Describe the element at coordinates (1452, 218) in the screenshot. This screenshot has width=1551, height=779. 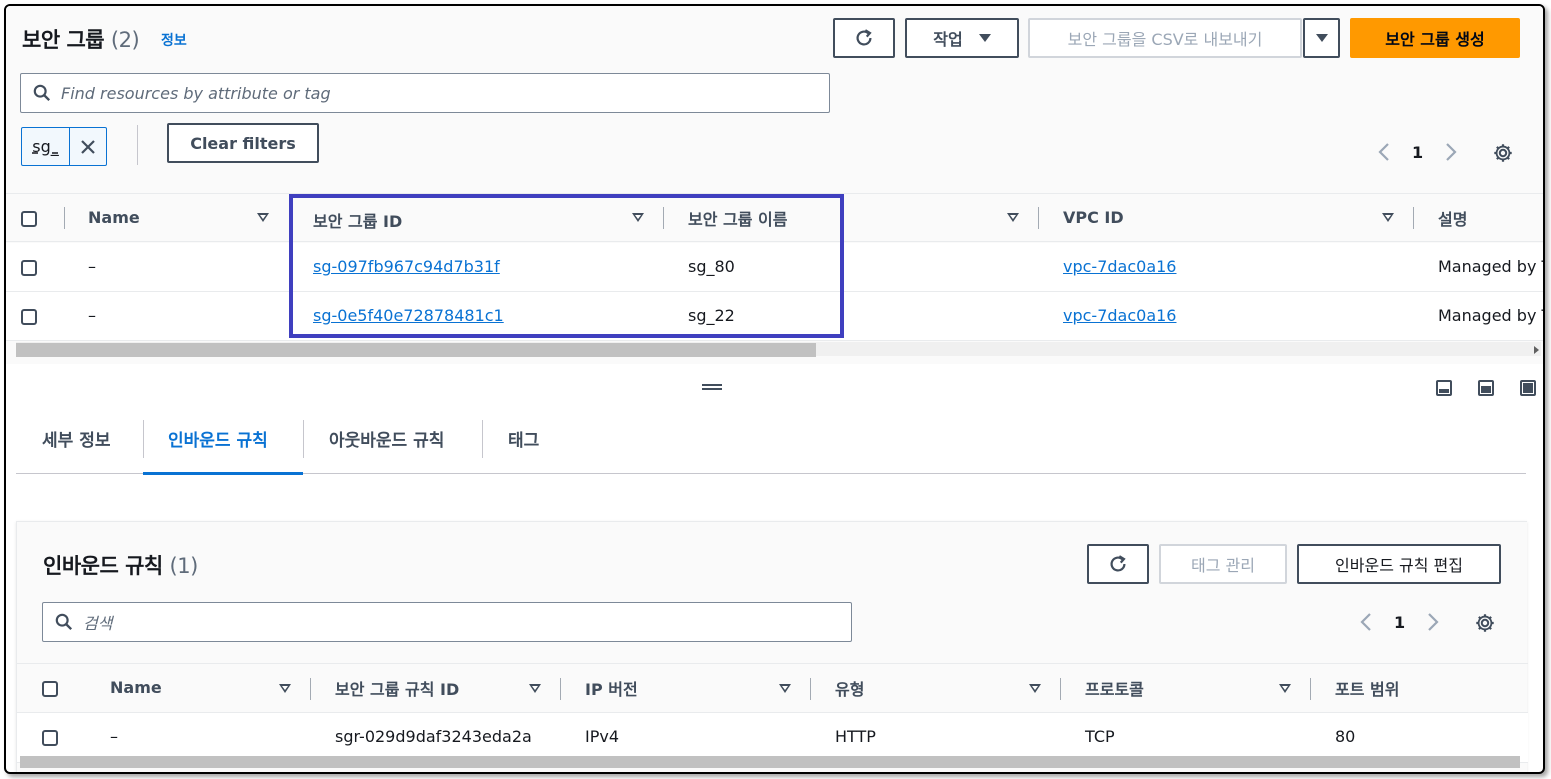
I see `column-header-description: 설명` at that location.